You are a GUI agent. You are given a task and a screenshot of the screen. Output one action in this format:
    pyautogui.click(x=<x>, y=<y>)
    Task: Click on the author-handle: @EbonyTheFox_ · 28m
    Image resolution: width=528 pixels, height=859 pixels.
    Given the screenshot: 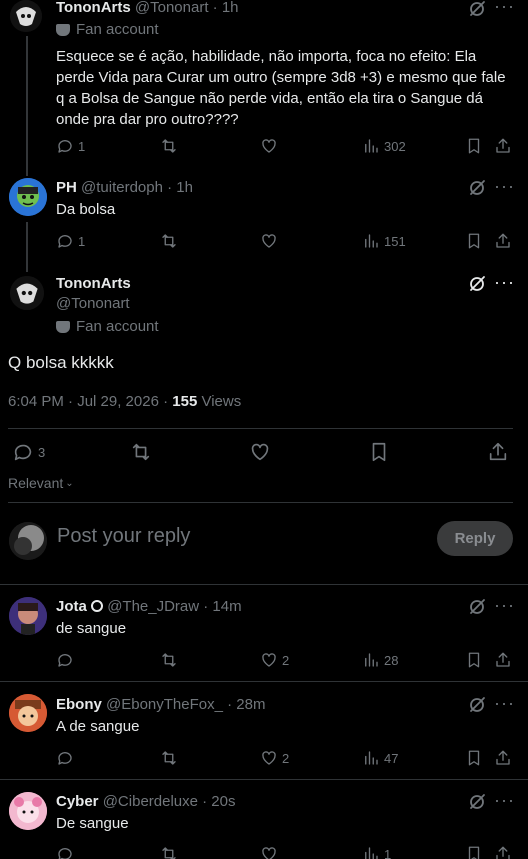 What is the action you would take?
    pyautogui.click(x=185, y=704)
    